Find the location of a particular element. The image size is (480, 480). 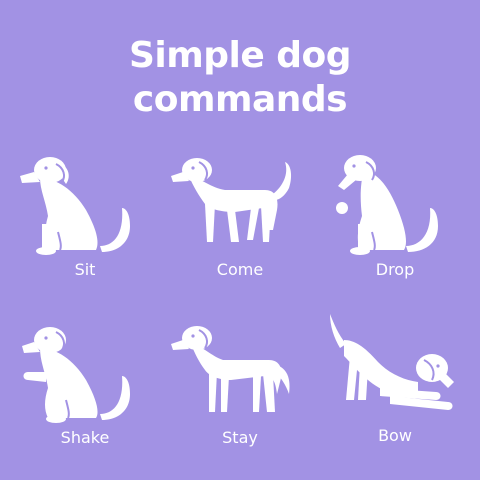

command-bow: Bow is located at coordinates (395, 377).